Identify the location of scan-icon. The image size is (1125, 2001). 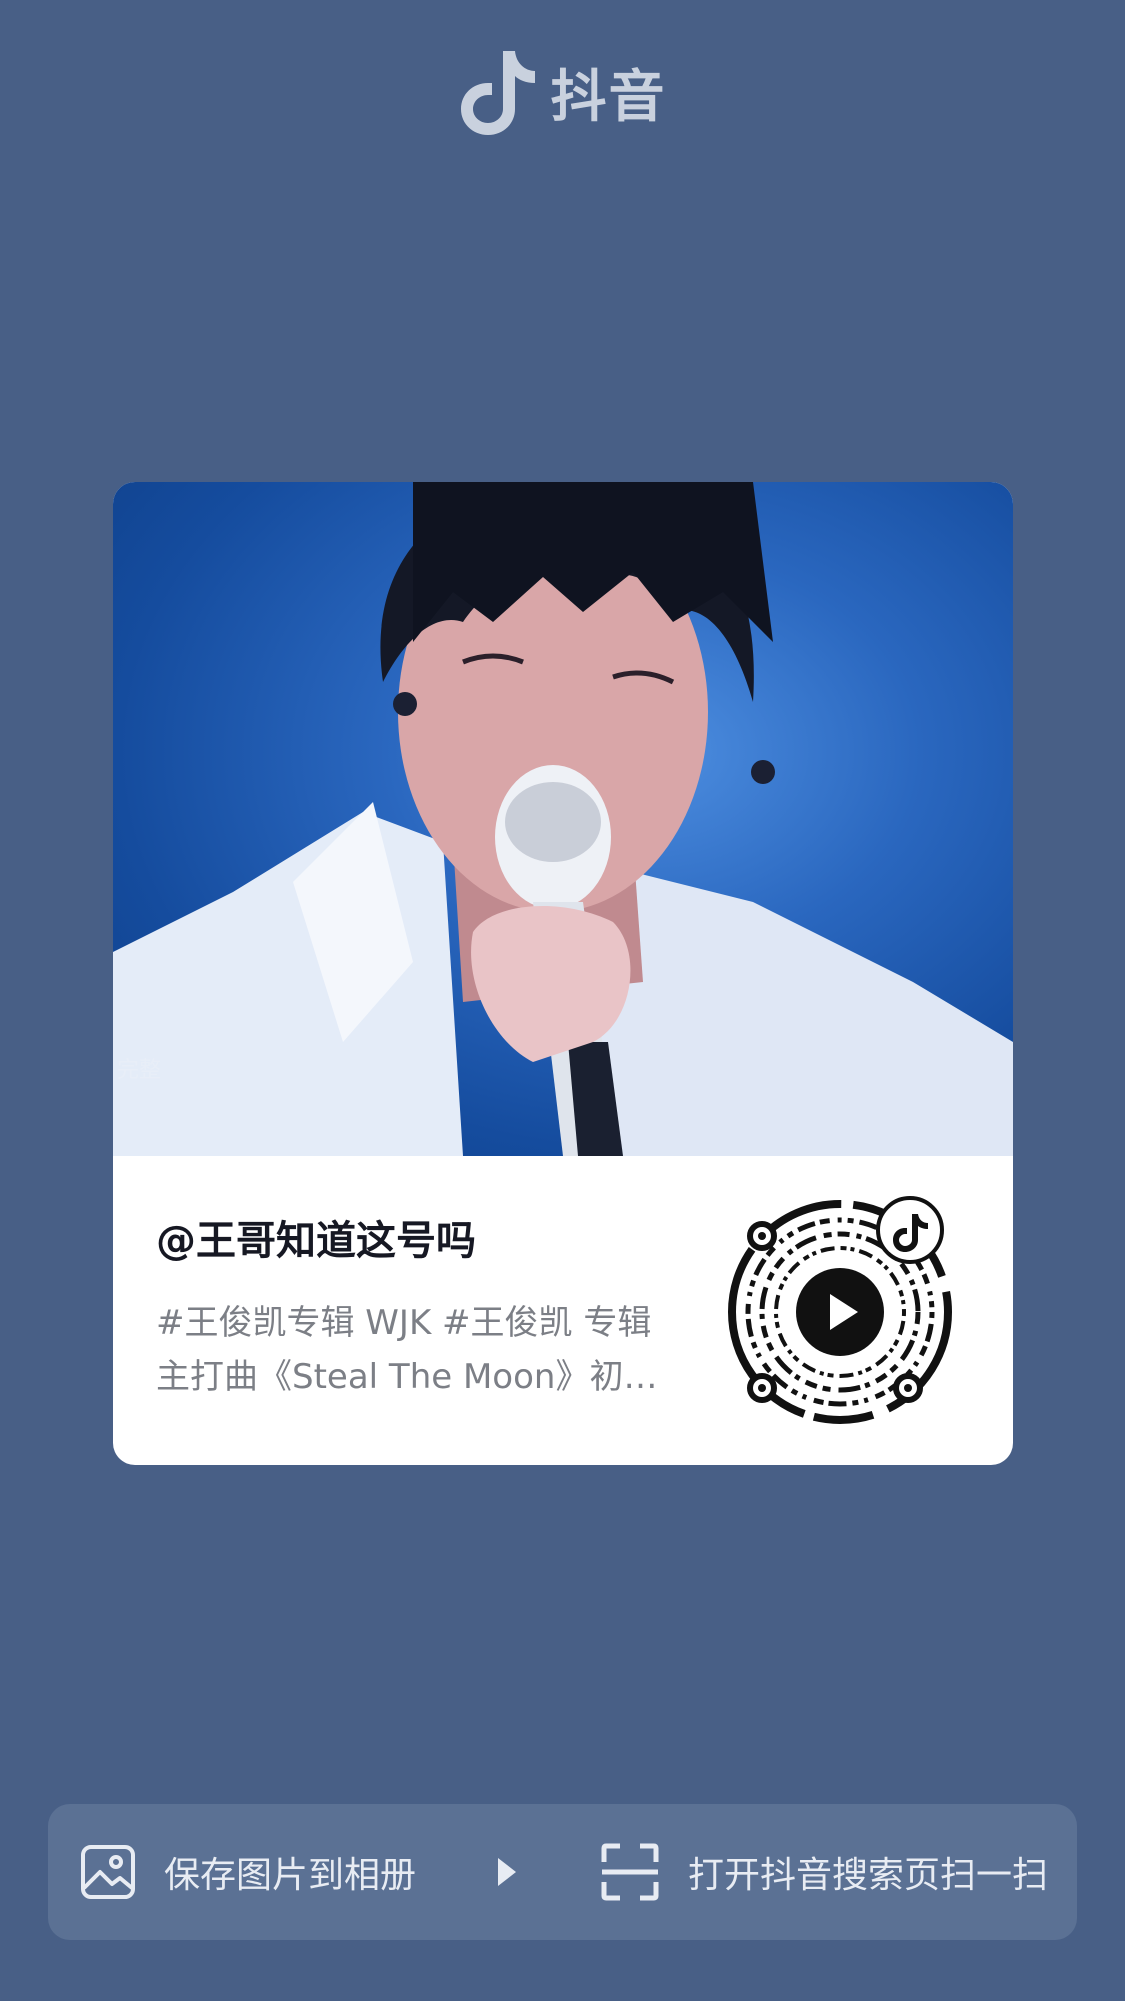
(630, 1872).